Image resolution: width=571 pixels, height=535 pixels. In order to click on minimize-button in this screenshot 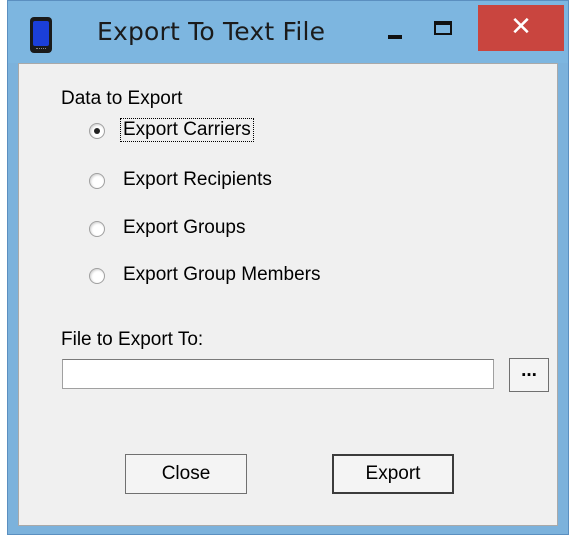, I will do `click(395, 32)`.